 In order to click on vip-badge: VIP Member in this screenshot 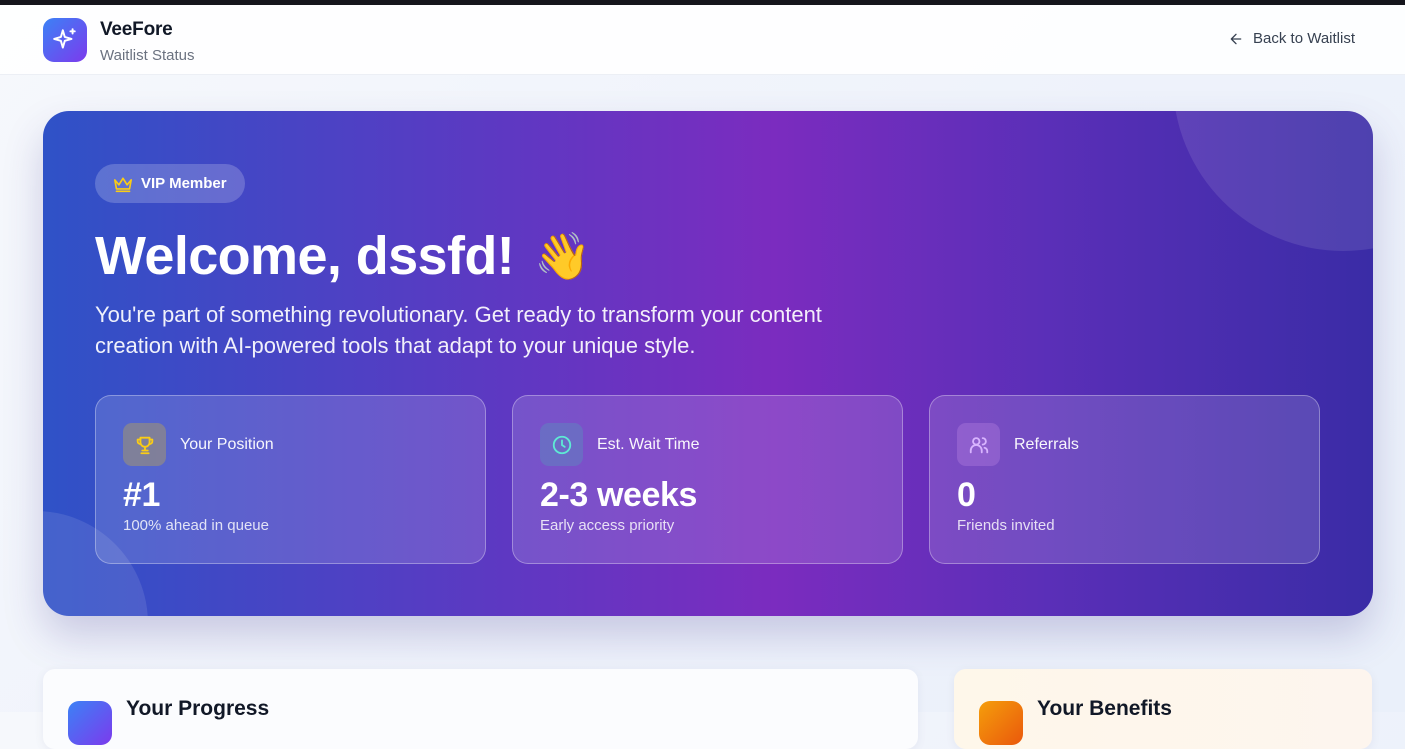, I will do `click(170, 183)`.